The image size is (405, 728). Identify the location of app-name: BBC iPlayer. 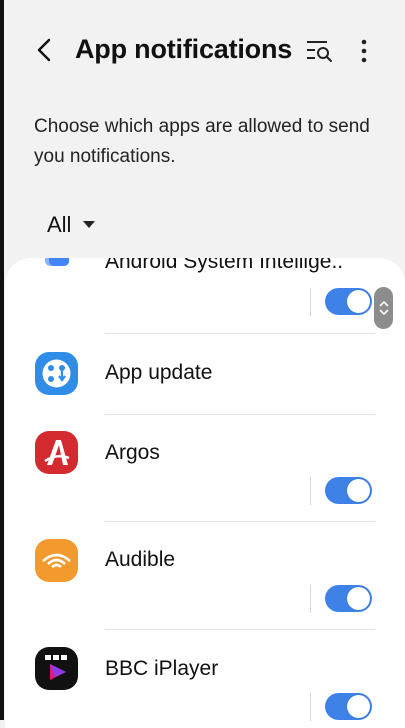
(162, 668).